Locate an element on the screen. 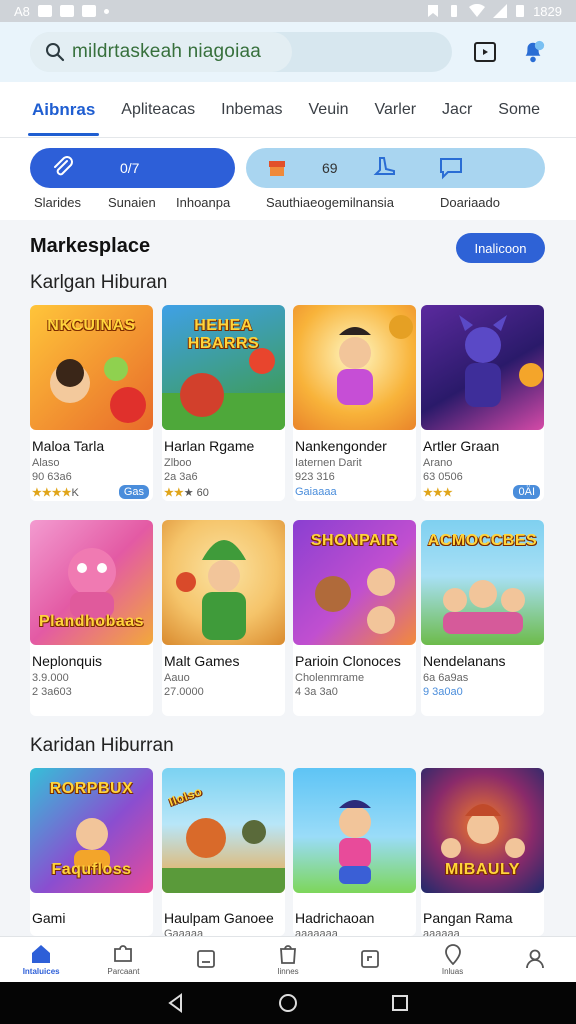 This screenshot has width=576, height=1024. art-title: Plandhobaas is located at coordinates (91, 621).